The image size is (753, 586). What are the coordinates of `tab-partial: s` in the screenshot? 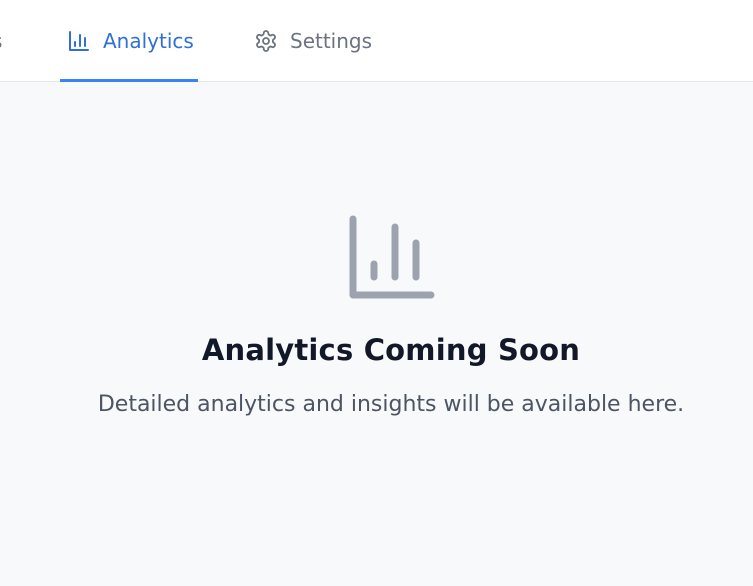 It's located at (3, 41).